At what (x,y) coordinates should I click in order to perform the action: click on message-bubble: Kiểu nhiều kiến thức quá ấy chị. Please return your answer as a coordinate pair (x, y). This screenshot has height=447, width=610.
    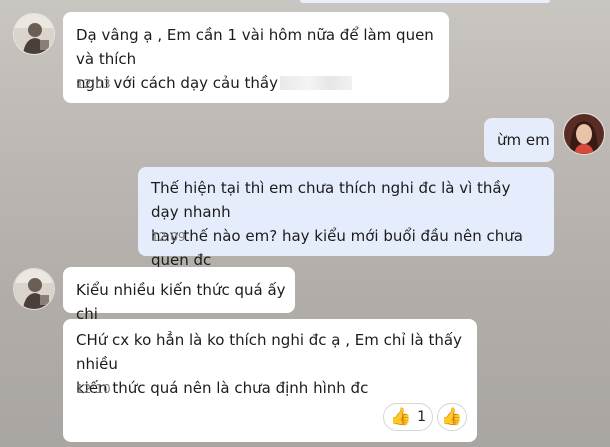
    Looking at the image, I should click on (179, 295).